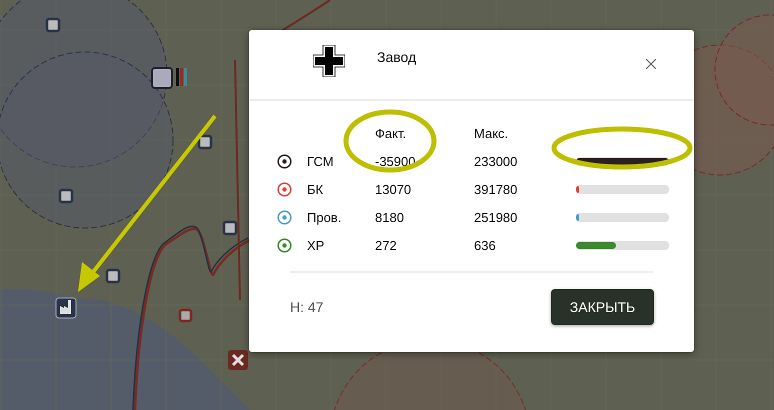  Describe the element at coordinates (66, 308) in the screenshot. I see `factory-icon` at that location.